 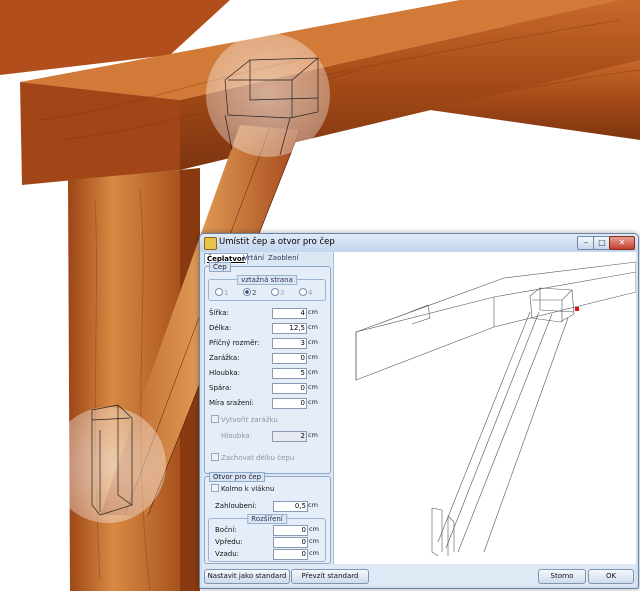 What do you see at coordinates (290, 530) in the screenshot?
I see `bocni-input: 0` at bounding box center [290, 530].